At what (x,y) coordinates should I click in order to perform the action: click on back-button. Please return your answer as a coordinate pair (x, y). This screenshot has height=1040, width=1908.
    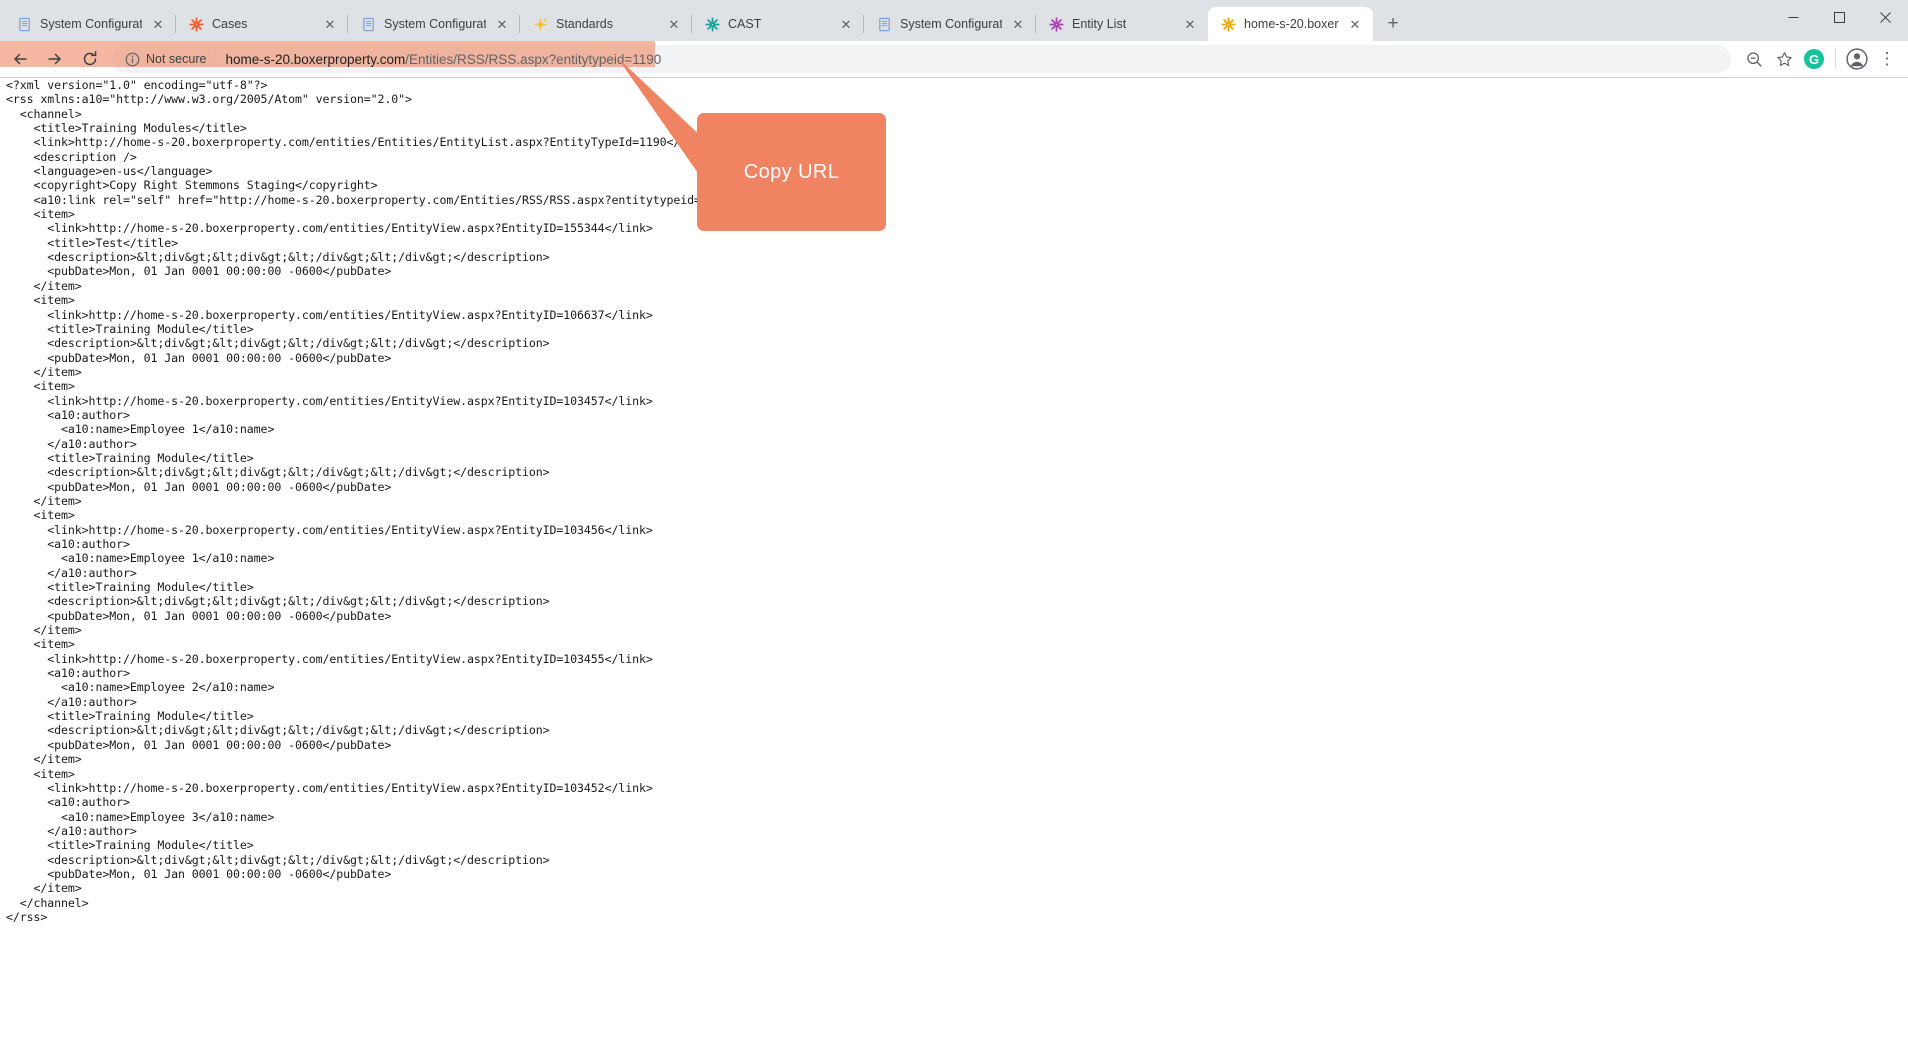
    Looking at the image, I should click on (20, 59).